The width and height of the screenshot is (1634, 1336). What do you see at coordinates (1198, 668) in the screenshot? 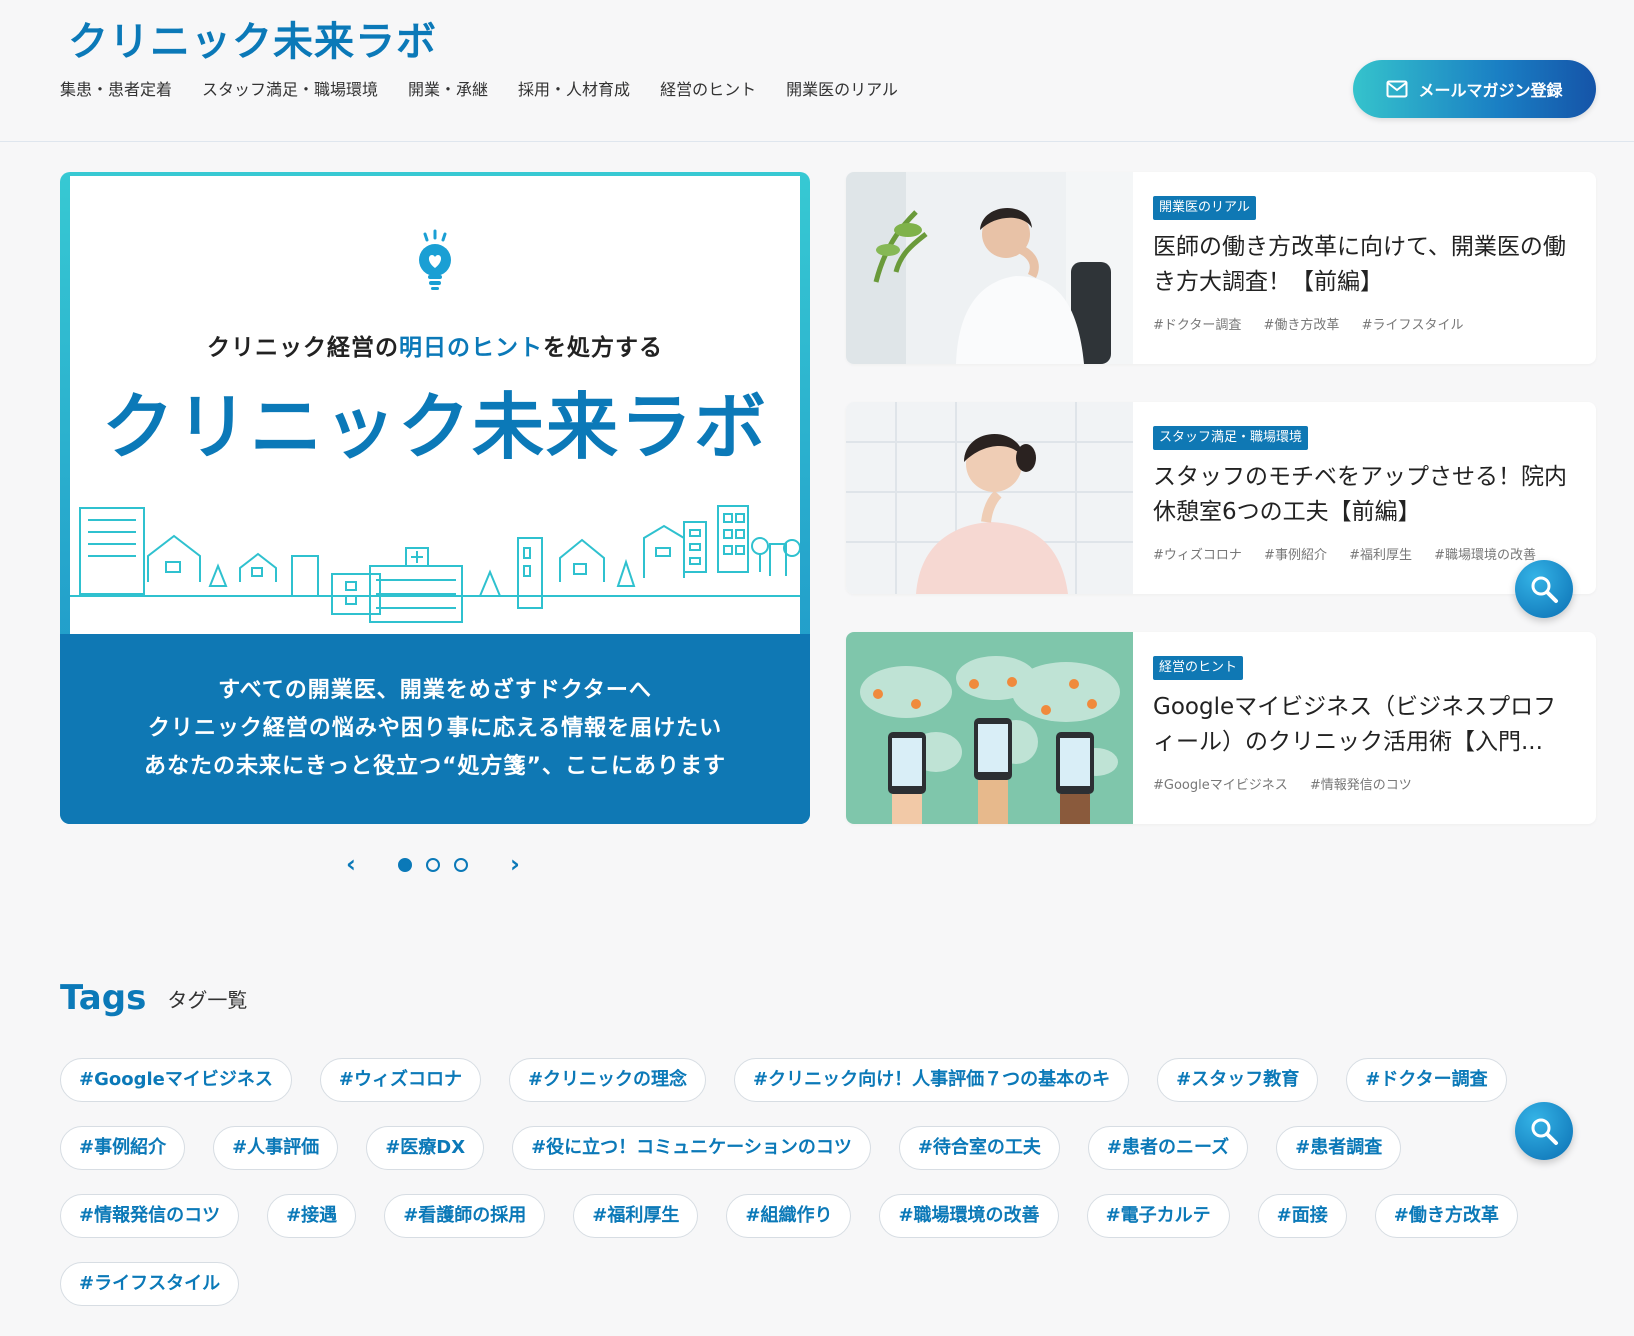
I see `category-badge: 経営のヒント` at bounding box center [1198, 668].